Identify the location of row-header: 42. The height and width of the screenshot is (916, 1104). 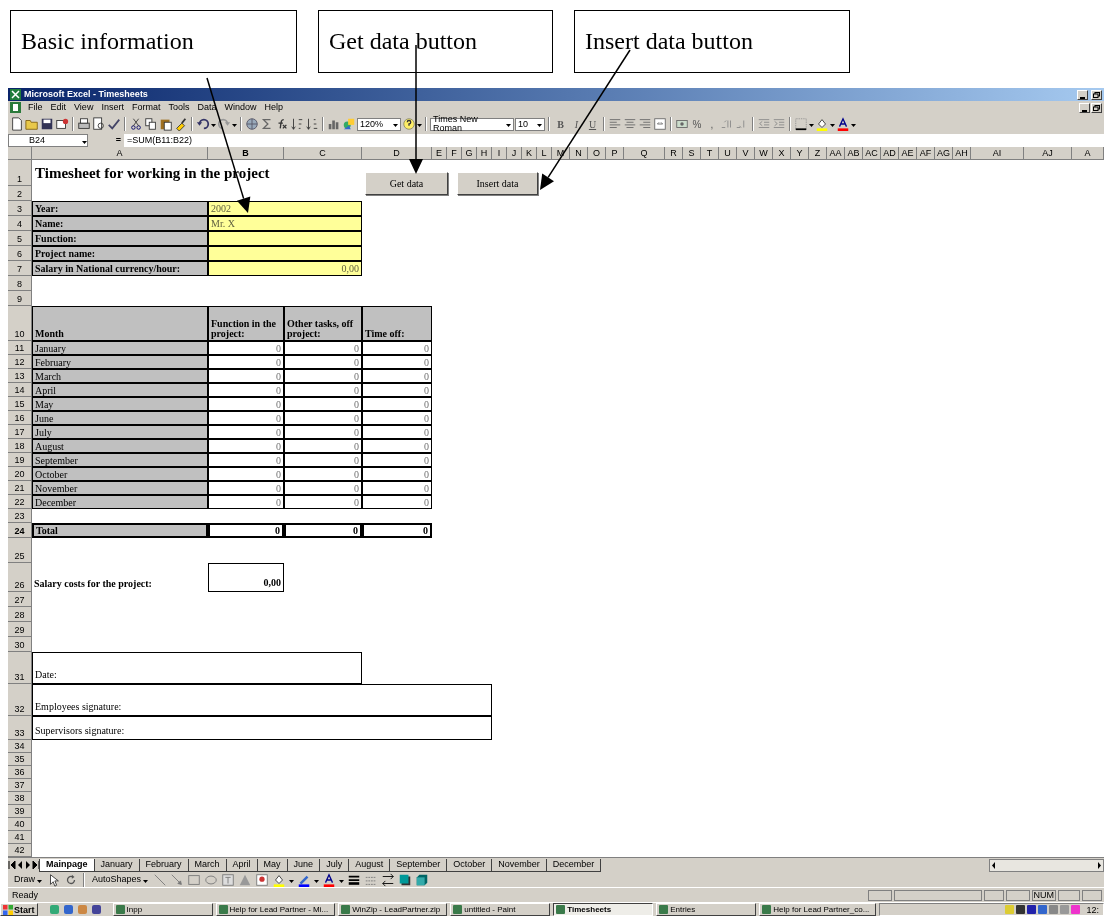
(20, 850).